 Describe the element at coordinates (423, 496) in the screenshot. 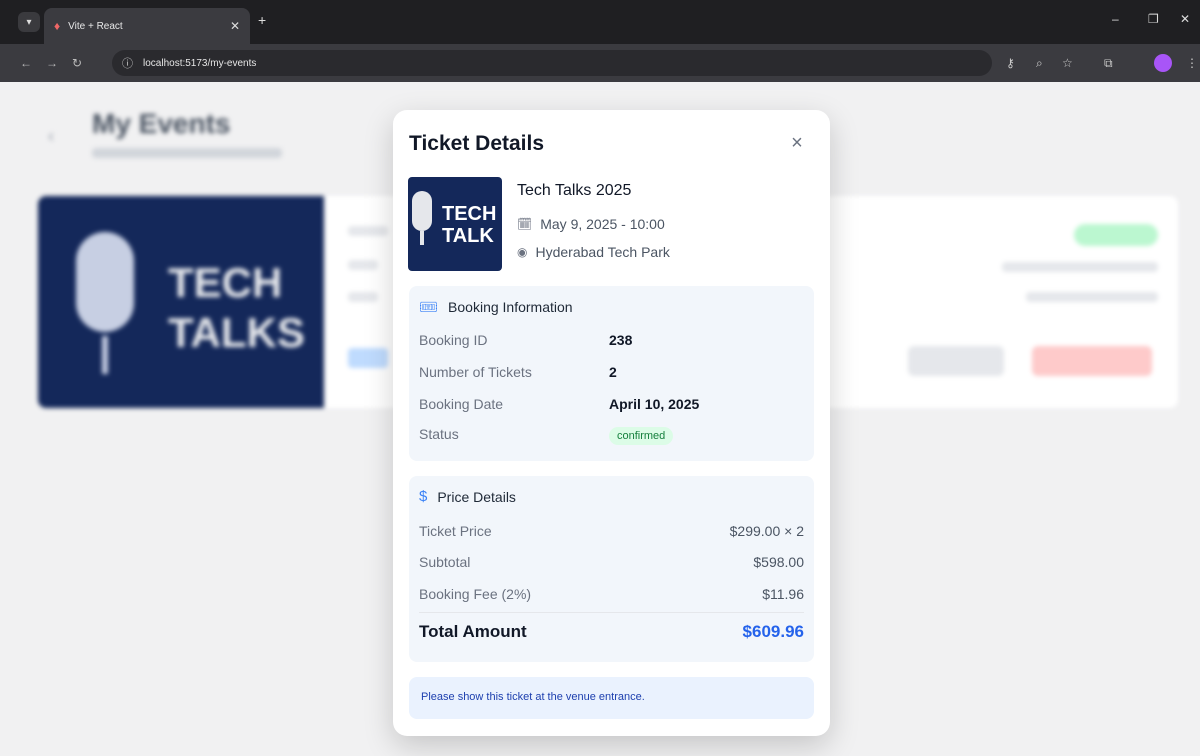

I see `dollar-icon: $` at that location.